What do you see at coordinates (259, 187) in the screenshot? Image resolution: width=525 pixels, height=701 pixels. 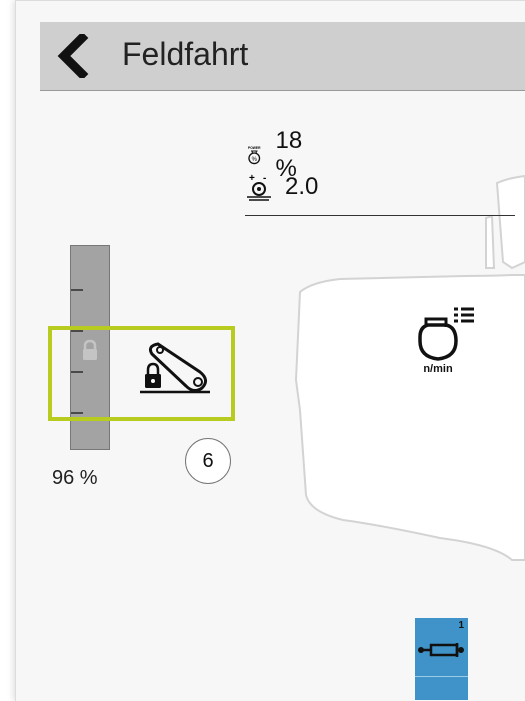 I see `wheel-slip-icon: + -` at bounding box center [259, 187].